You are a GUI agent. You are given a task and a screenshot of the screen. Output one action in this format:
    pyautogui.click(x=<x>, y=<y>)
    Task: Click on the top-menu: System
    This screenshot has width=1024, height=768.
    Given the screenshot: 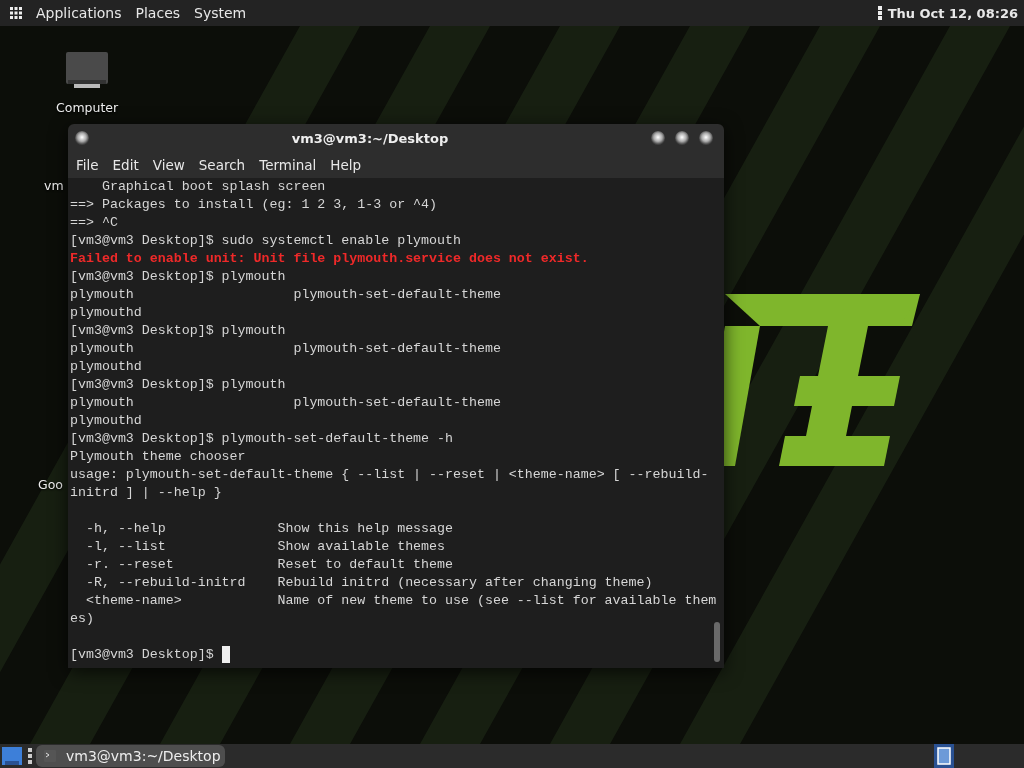 What is the action you would take?
    pyautogui.click(x=220, y=13)
    